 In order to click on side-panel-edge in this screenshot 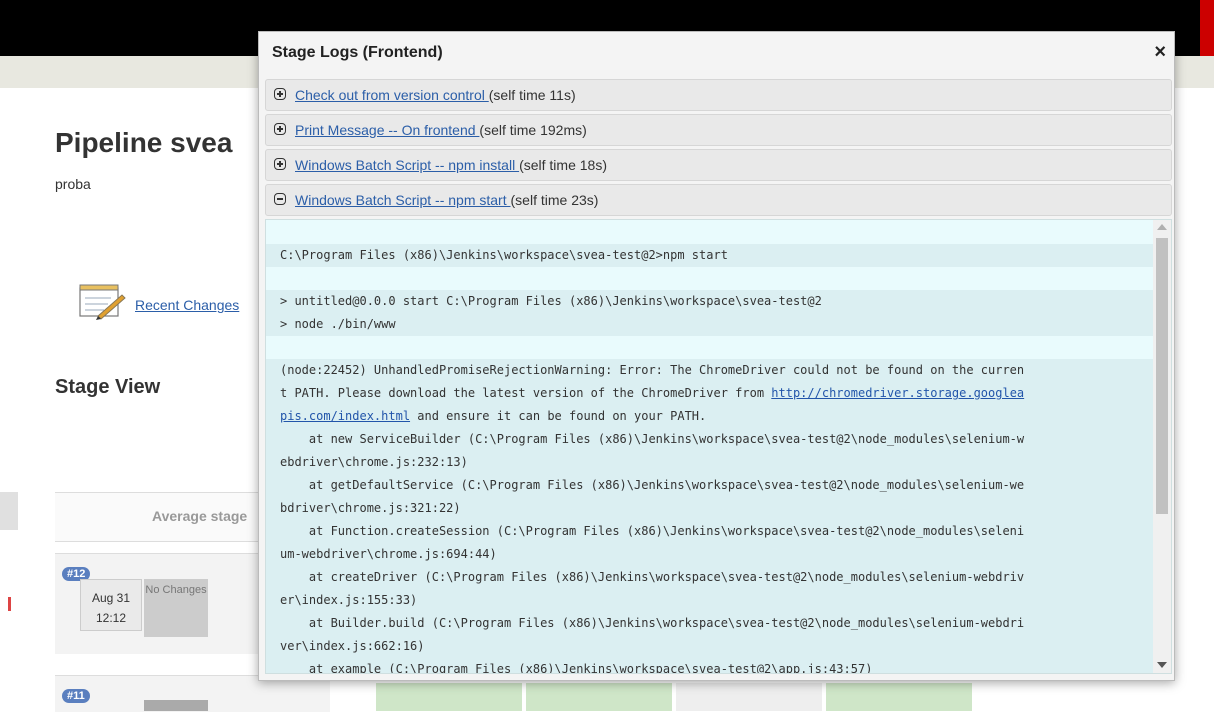, I will do `click(9, 511)`.